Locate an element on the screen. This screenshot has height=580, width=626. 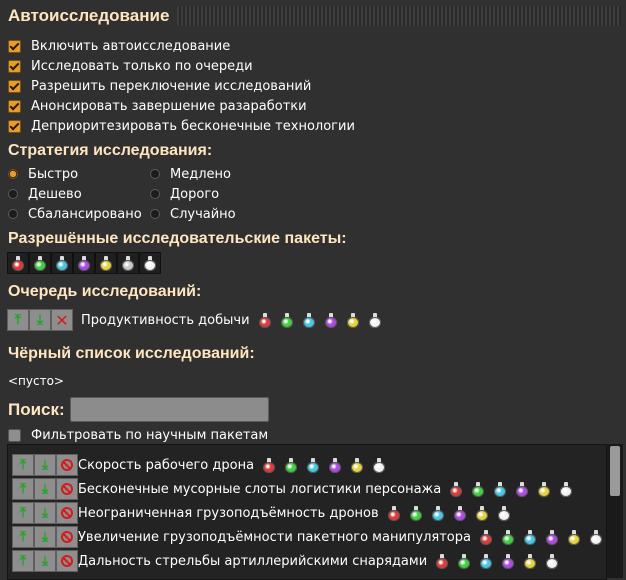
blue-science-pack-icon is located at coordinates (62, 263).